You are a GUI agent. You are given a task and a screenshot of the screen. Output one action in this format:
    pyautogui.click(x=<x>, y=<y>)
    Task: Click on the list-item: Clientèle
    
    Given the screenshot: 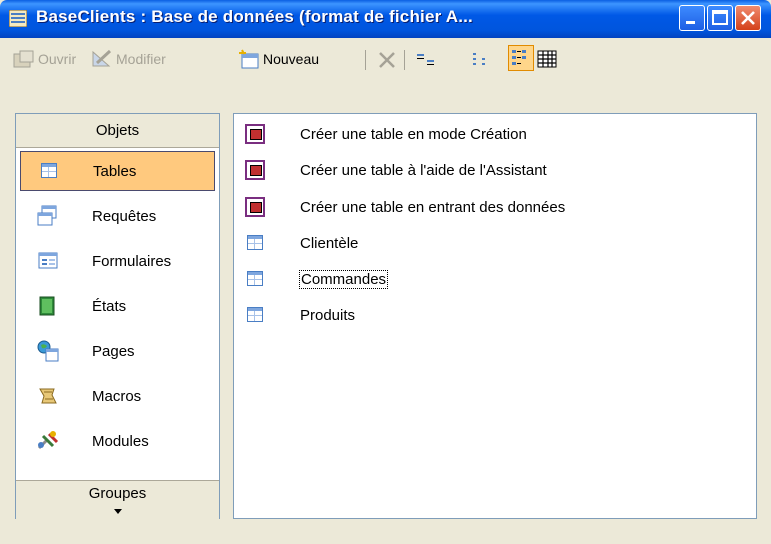 What is the action you would take?
    pyautogui.click(x=301, y=243)
    